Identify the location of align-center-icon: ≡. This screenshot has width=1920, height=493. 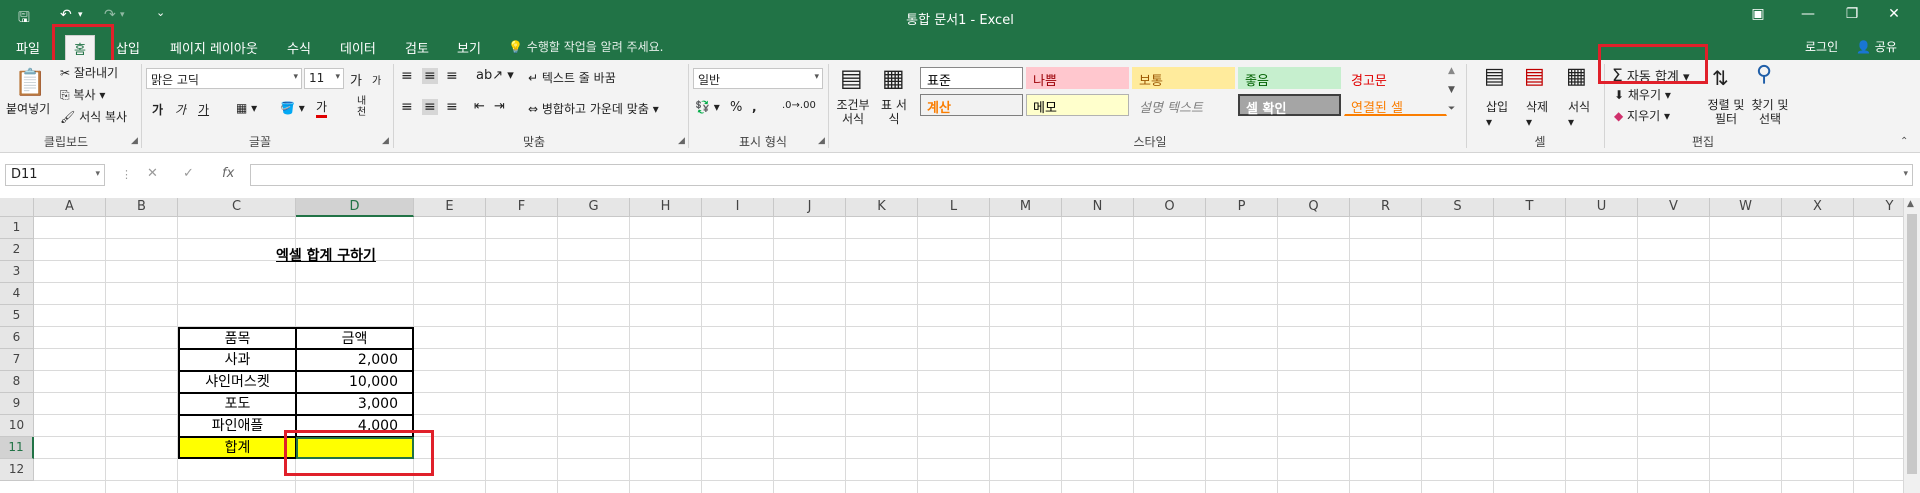
(430, 107).